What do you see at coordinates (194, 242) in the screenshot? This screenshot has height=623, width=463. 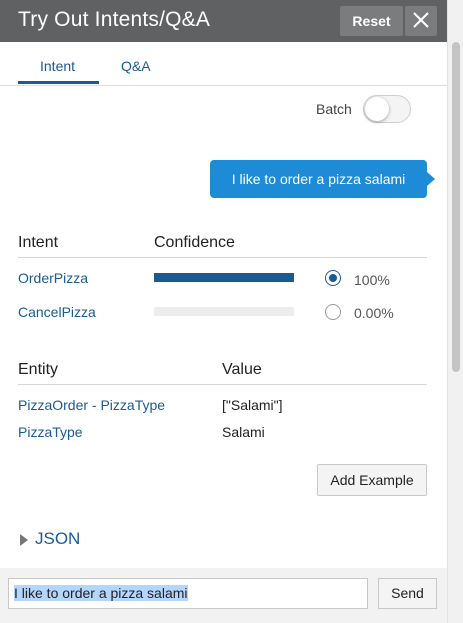 I see `confidence-column-header: Confidence` at bounding box center [194, 242].